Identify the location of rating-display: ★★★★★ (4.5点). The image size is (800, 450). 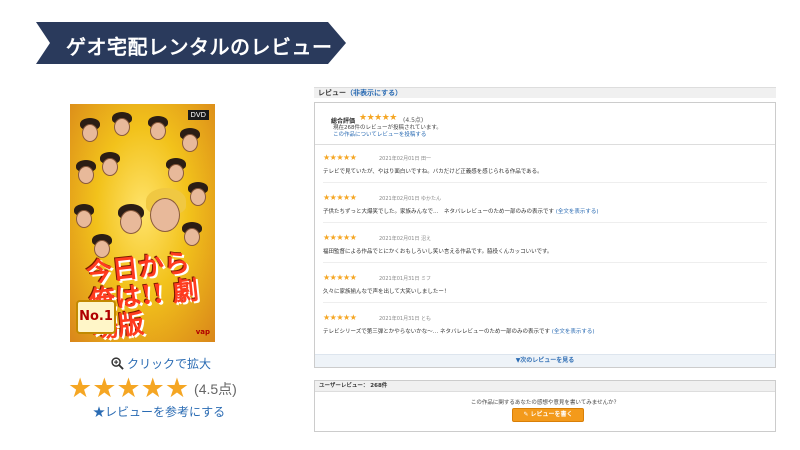
(152, 388).